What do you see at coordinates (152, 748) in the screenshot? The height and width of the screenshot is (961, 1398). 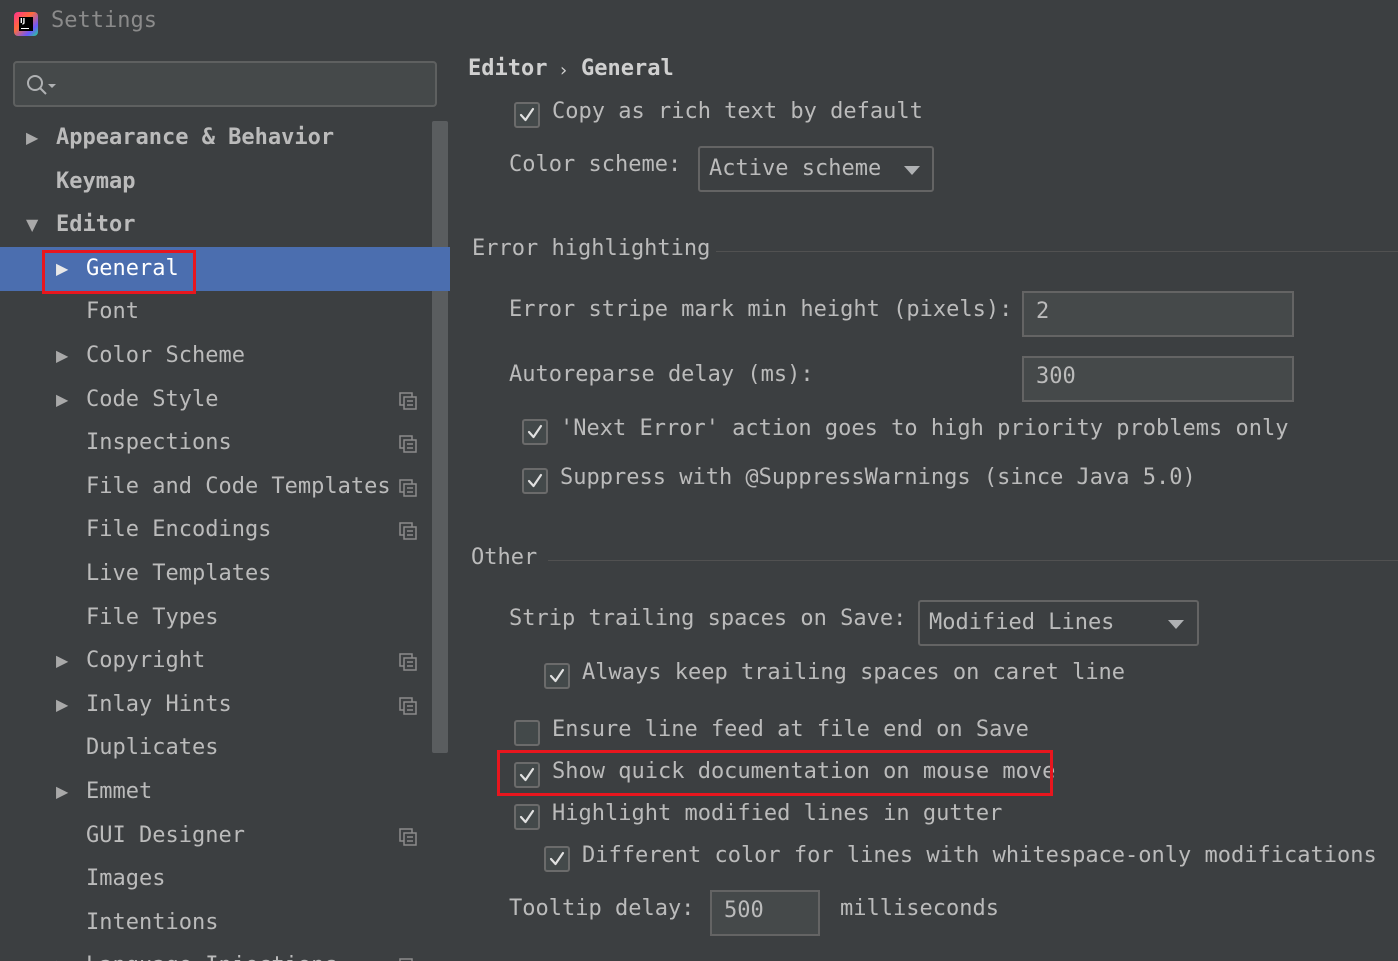 I see `sidebar-item-label: Duplicates` at bounding box center [152, 748].